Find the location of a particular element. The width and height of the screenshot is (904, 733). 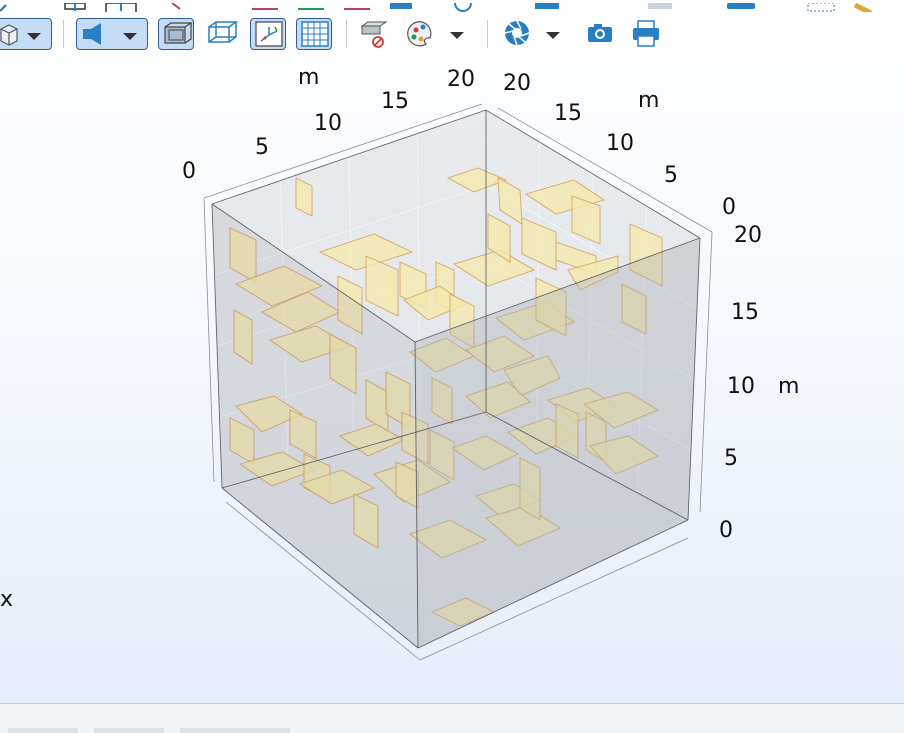

vertical-axis-tick-label: 10 is located at coordinates (741, 386).